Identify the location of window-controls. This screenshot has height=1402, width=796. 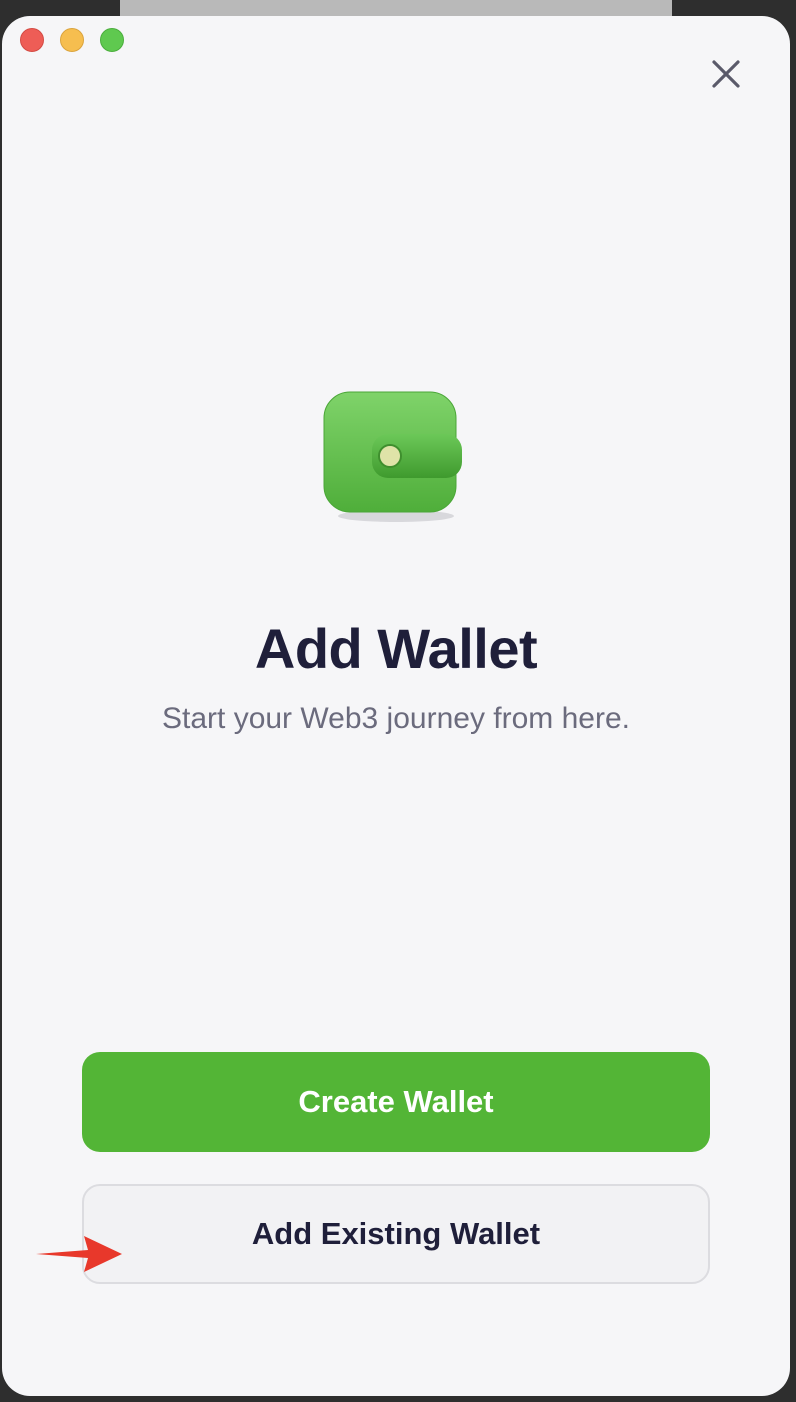
(72, 41).